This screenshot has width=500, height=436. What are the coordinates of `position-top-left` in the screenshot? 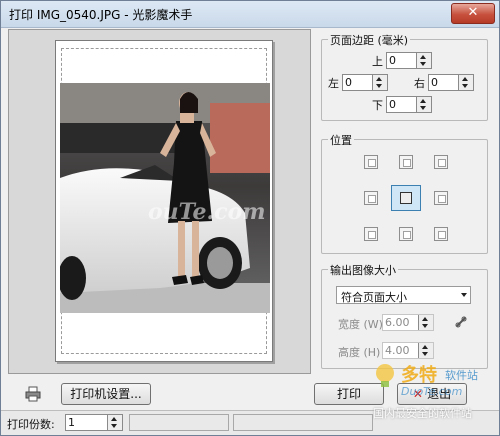 It's located at (371, 162).